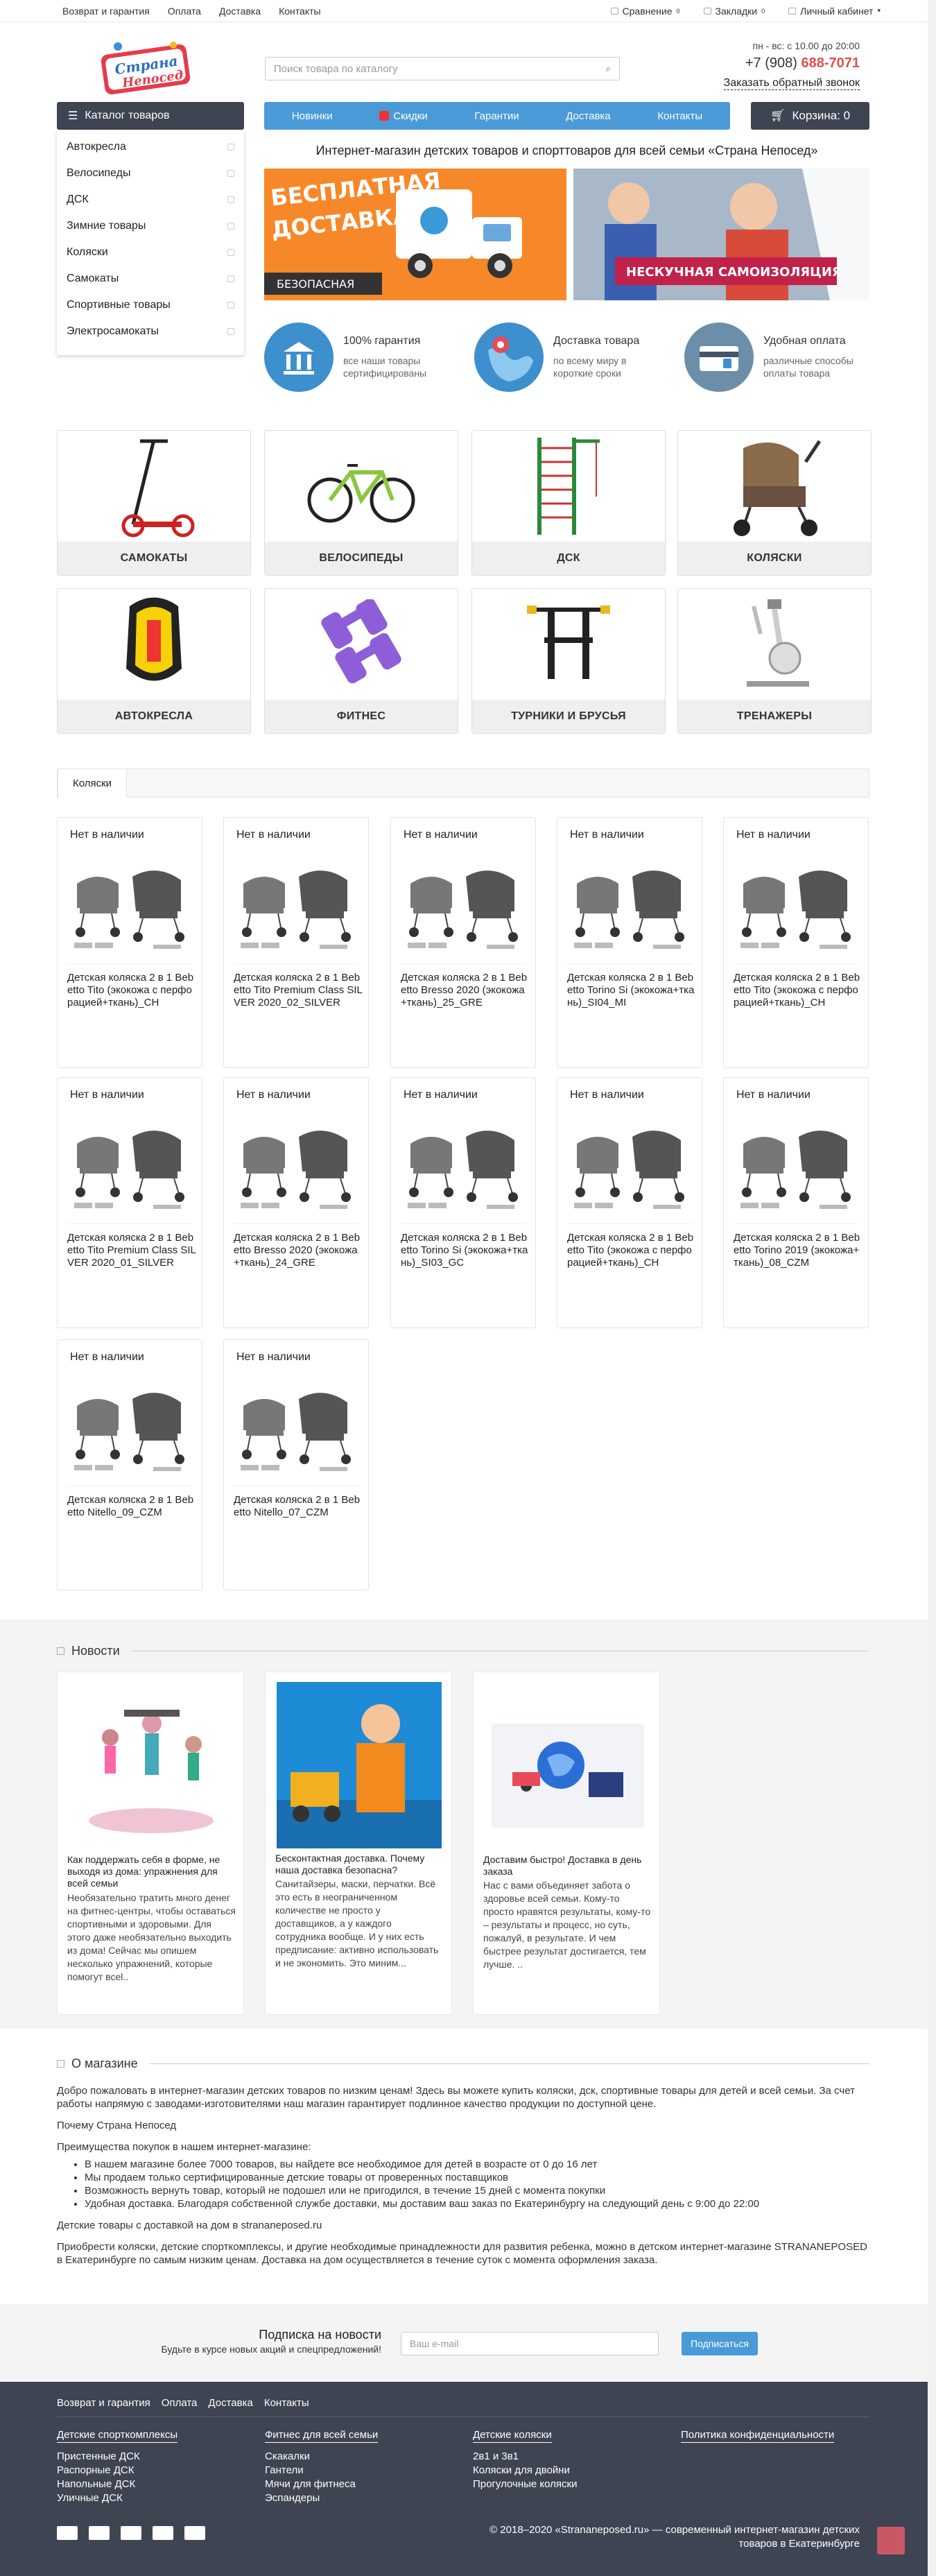 The width and height of the screenshot is (936, 2576). I want to click on card-icon, so click(719, 357).